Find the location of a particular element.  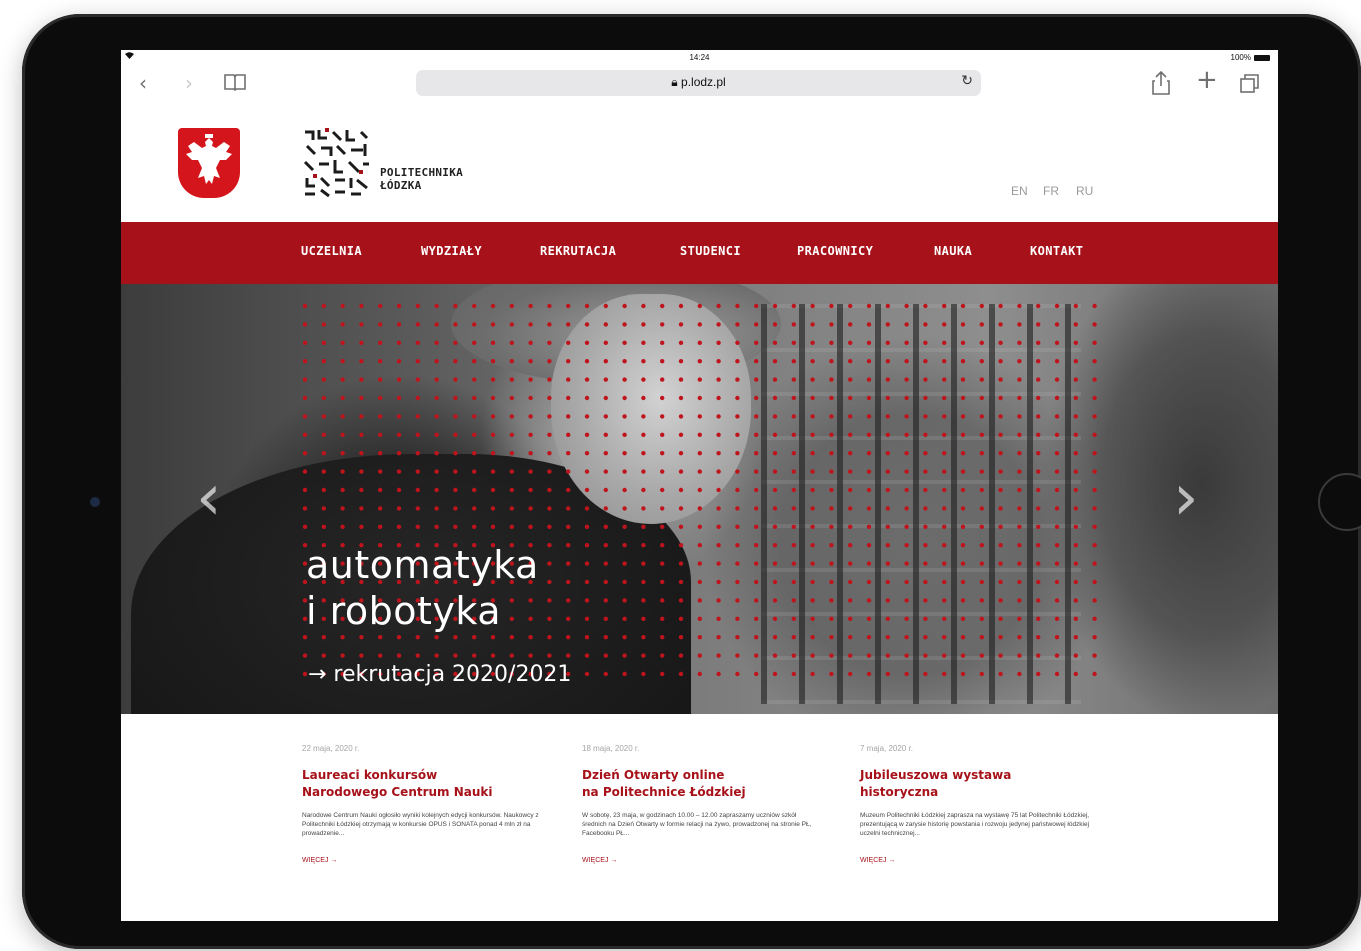

nav-item-kontakt: KONTAKT is located at coordinates (1056, 251).